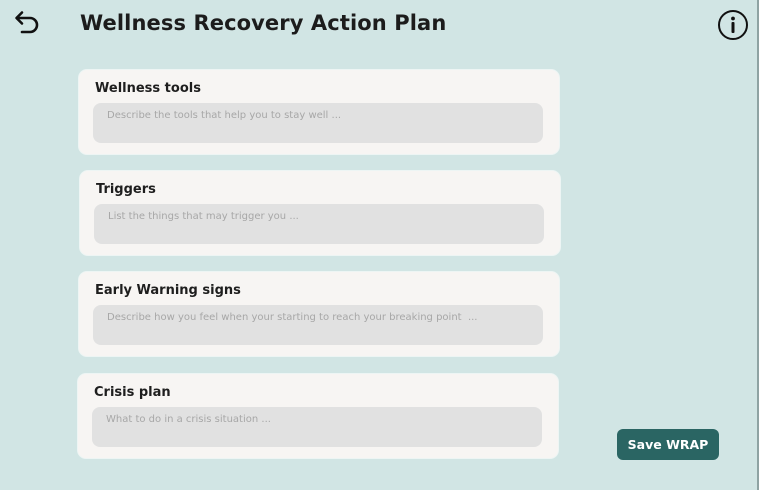 This screenshot has width=759, height=490. Describe the element at coordinates (263, 23) in the screenshot. I see `page-title: Wellness Recovery Action Plan` at that location.